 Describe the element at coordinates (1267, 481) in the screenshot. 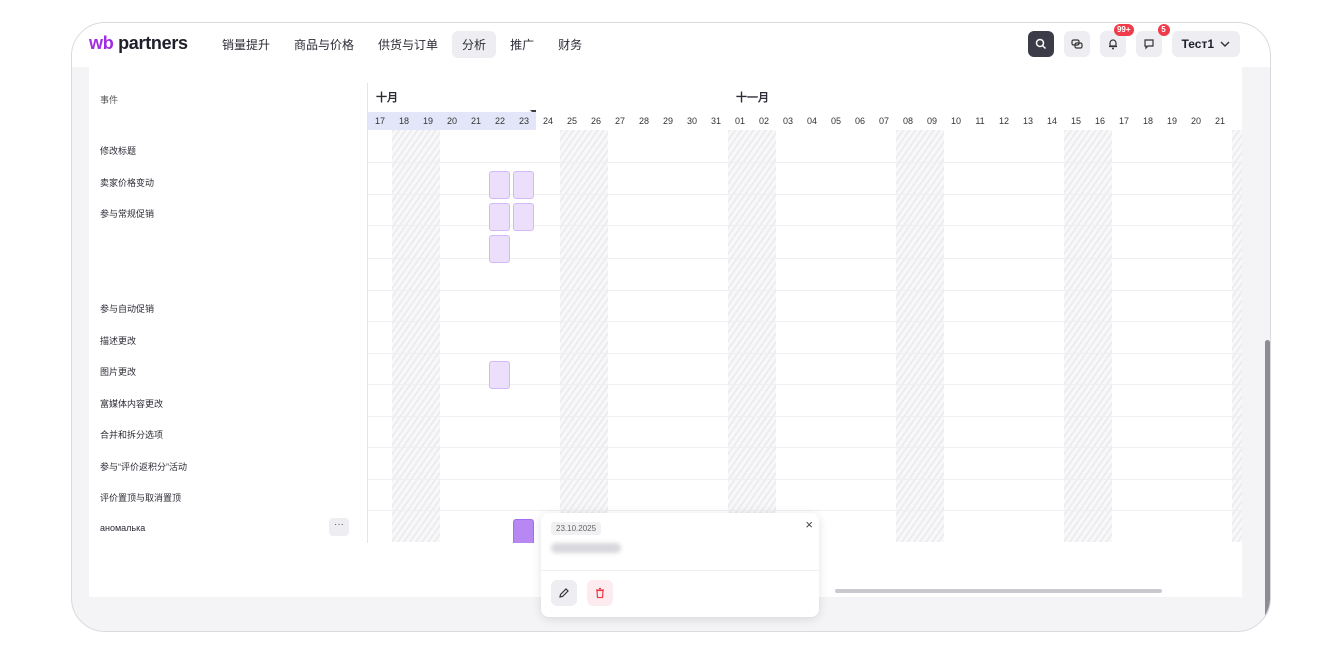

I see `vertical-scrollbar` at that location.